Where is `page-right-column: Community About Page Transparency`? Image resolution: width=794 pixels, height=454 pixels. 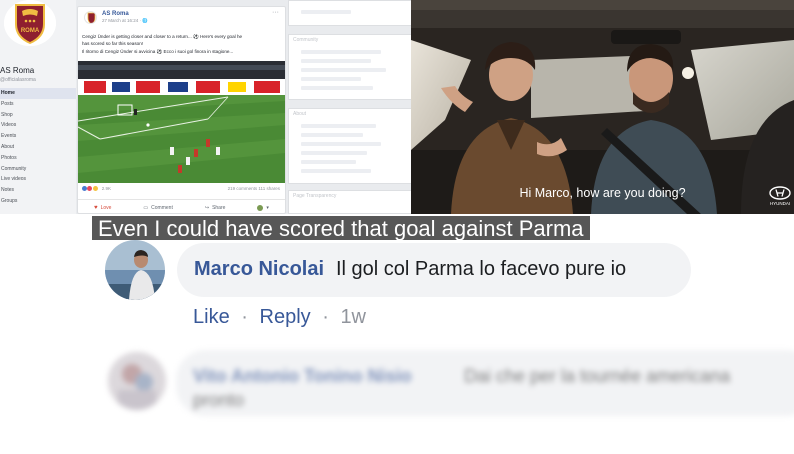
page-right-column: Community About Page Transparency is located at coordinates (350, 107).